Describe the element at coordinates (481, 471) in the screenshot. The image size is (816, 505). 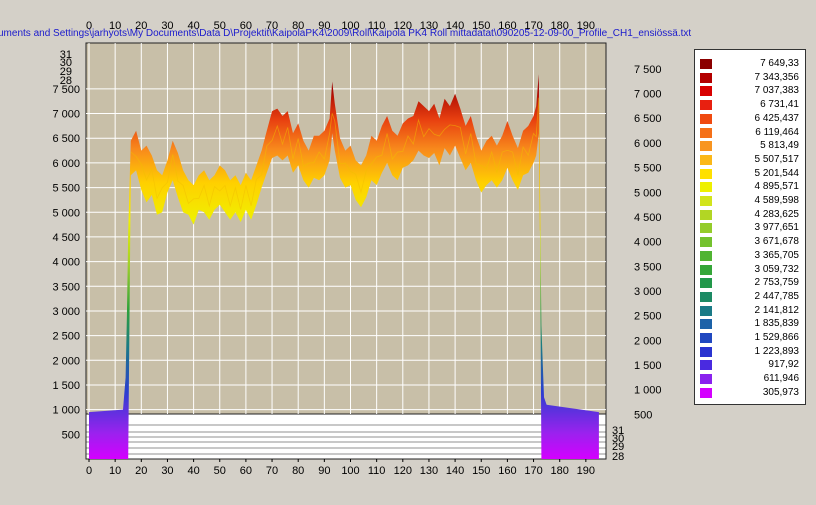
I see `x-tick-label-bottom: 150` at that location.